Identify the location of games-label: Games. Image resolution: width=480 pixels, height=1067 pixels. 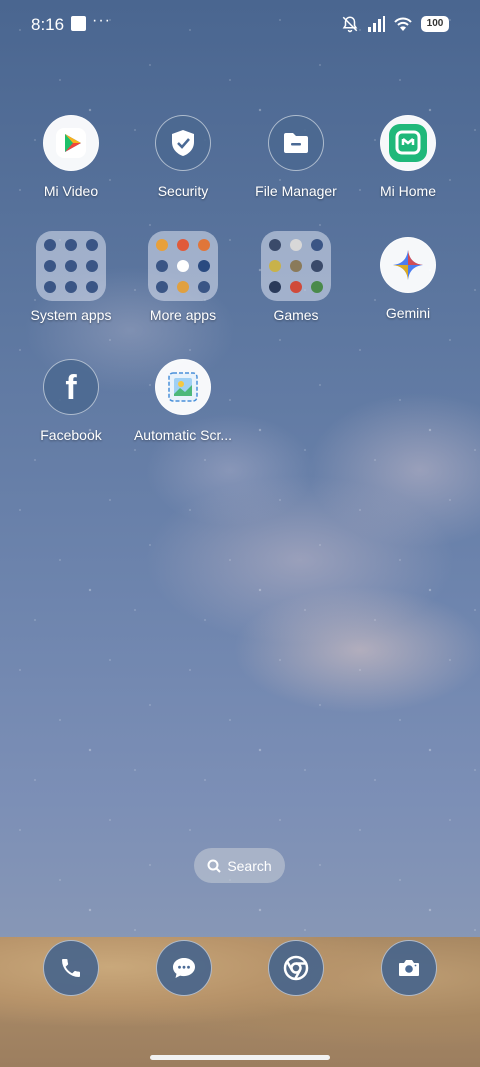
(296, 315).